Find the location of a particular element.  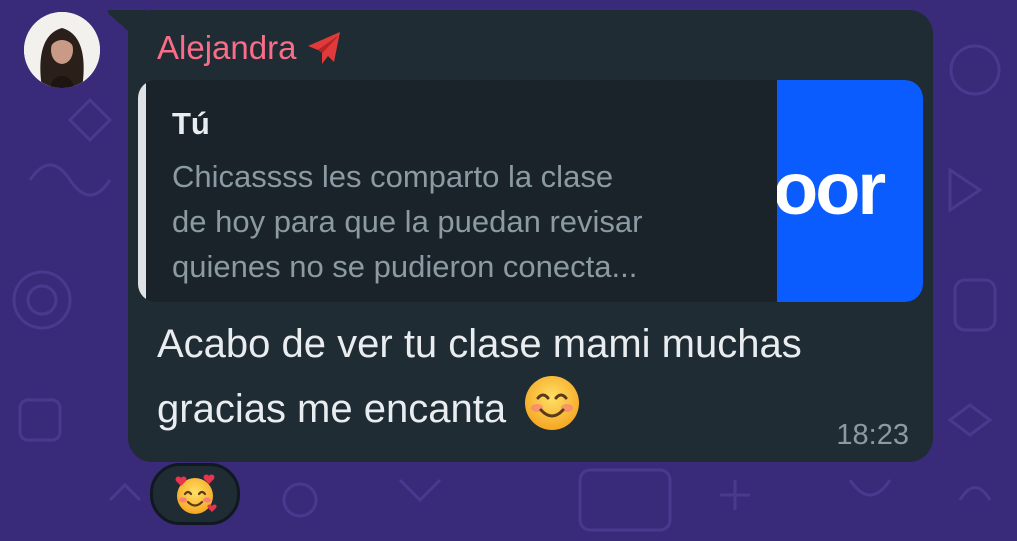

sender-name-row: Alejandra is located at coordinates (250, 48).